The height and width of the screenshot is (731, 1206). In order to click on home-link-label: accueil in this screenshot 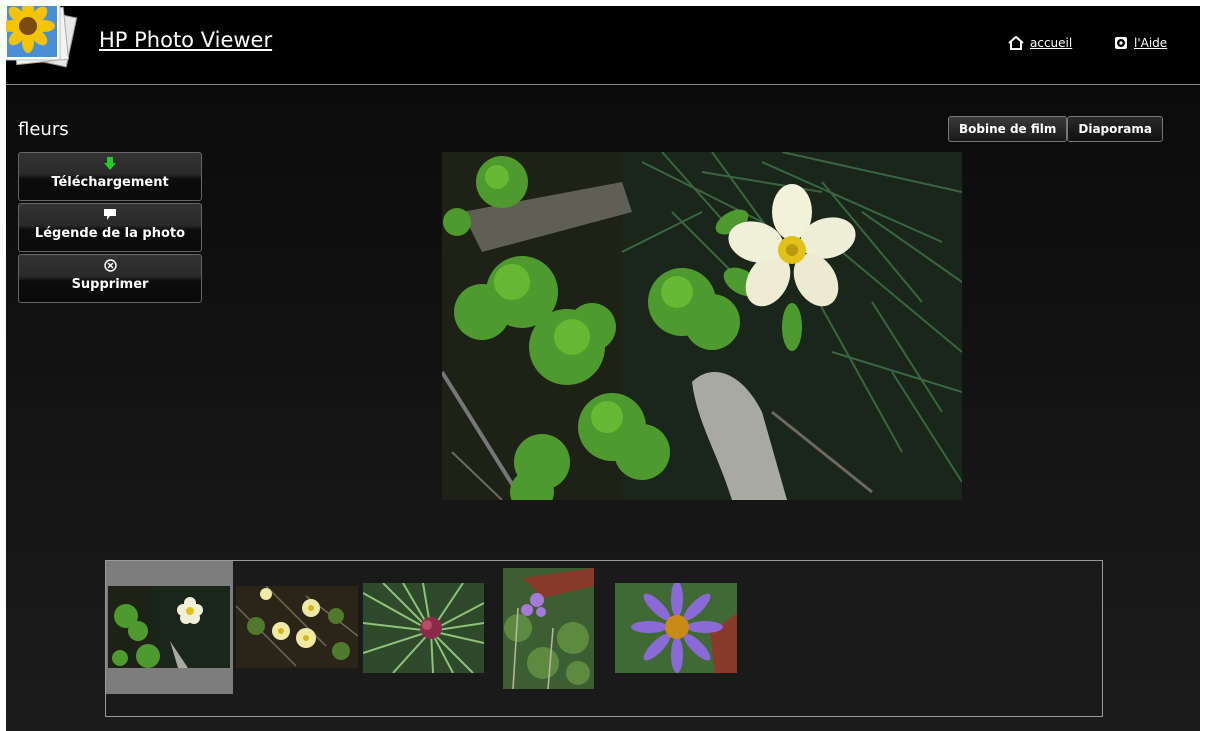, I will do `click(1051, 43)`.